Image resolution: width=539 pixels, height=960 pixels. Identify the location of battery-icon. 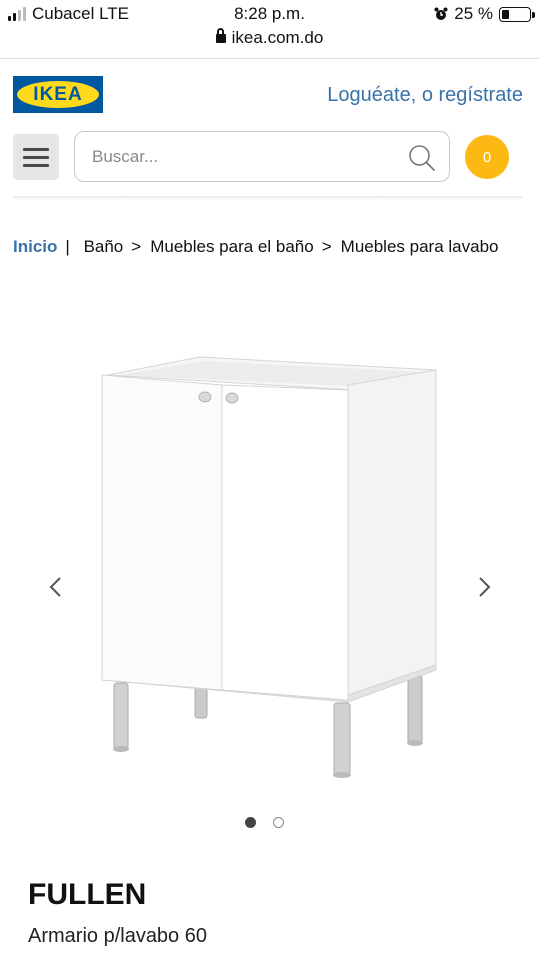
(517, 14).